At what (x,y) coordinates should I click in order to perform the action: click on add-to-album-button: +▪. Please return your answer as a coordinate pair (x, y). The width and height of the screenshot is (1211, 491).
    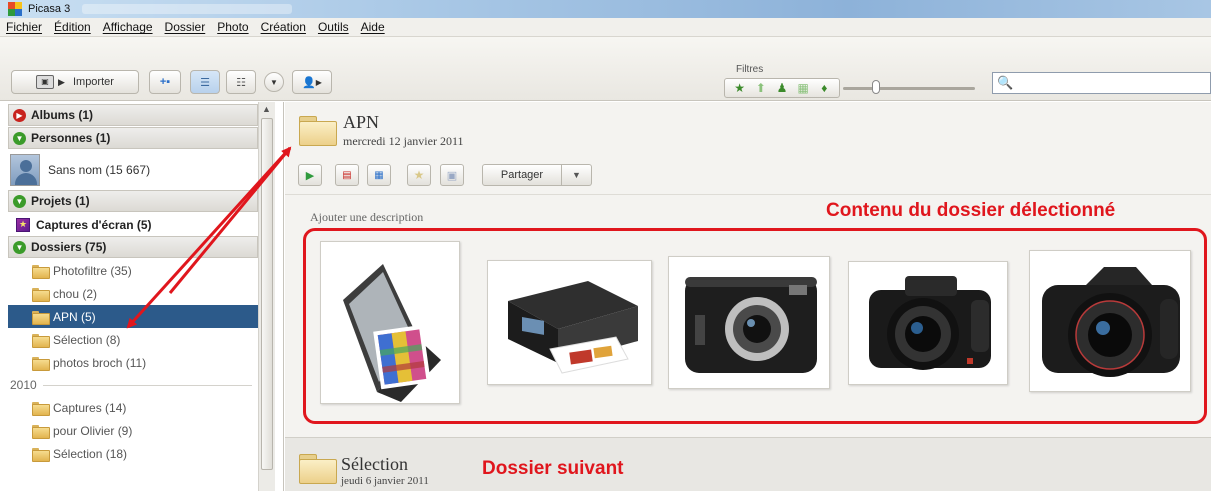
    Looking at the image, I should click on (165, 82).